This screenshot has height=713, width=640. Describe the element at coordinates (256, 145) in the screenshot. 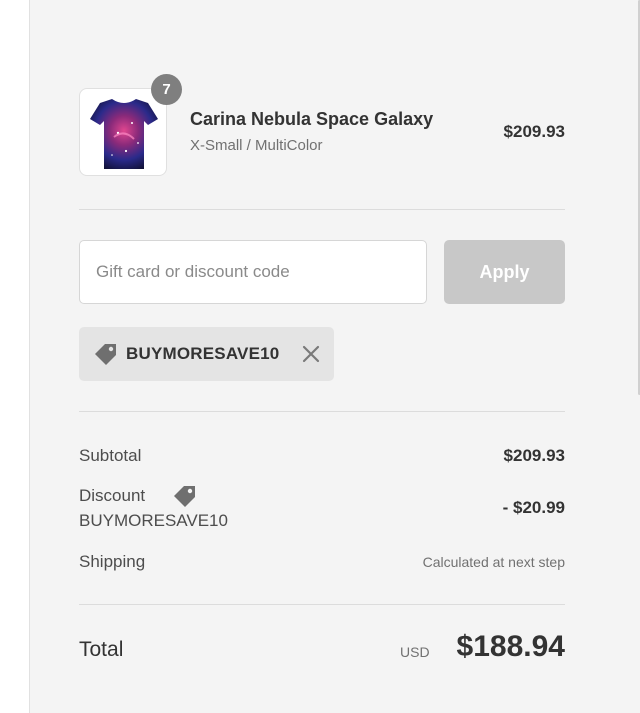

I see `product-variant: X-Small / MultiColor` at that location.